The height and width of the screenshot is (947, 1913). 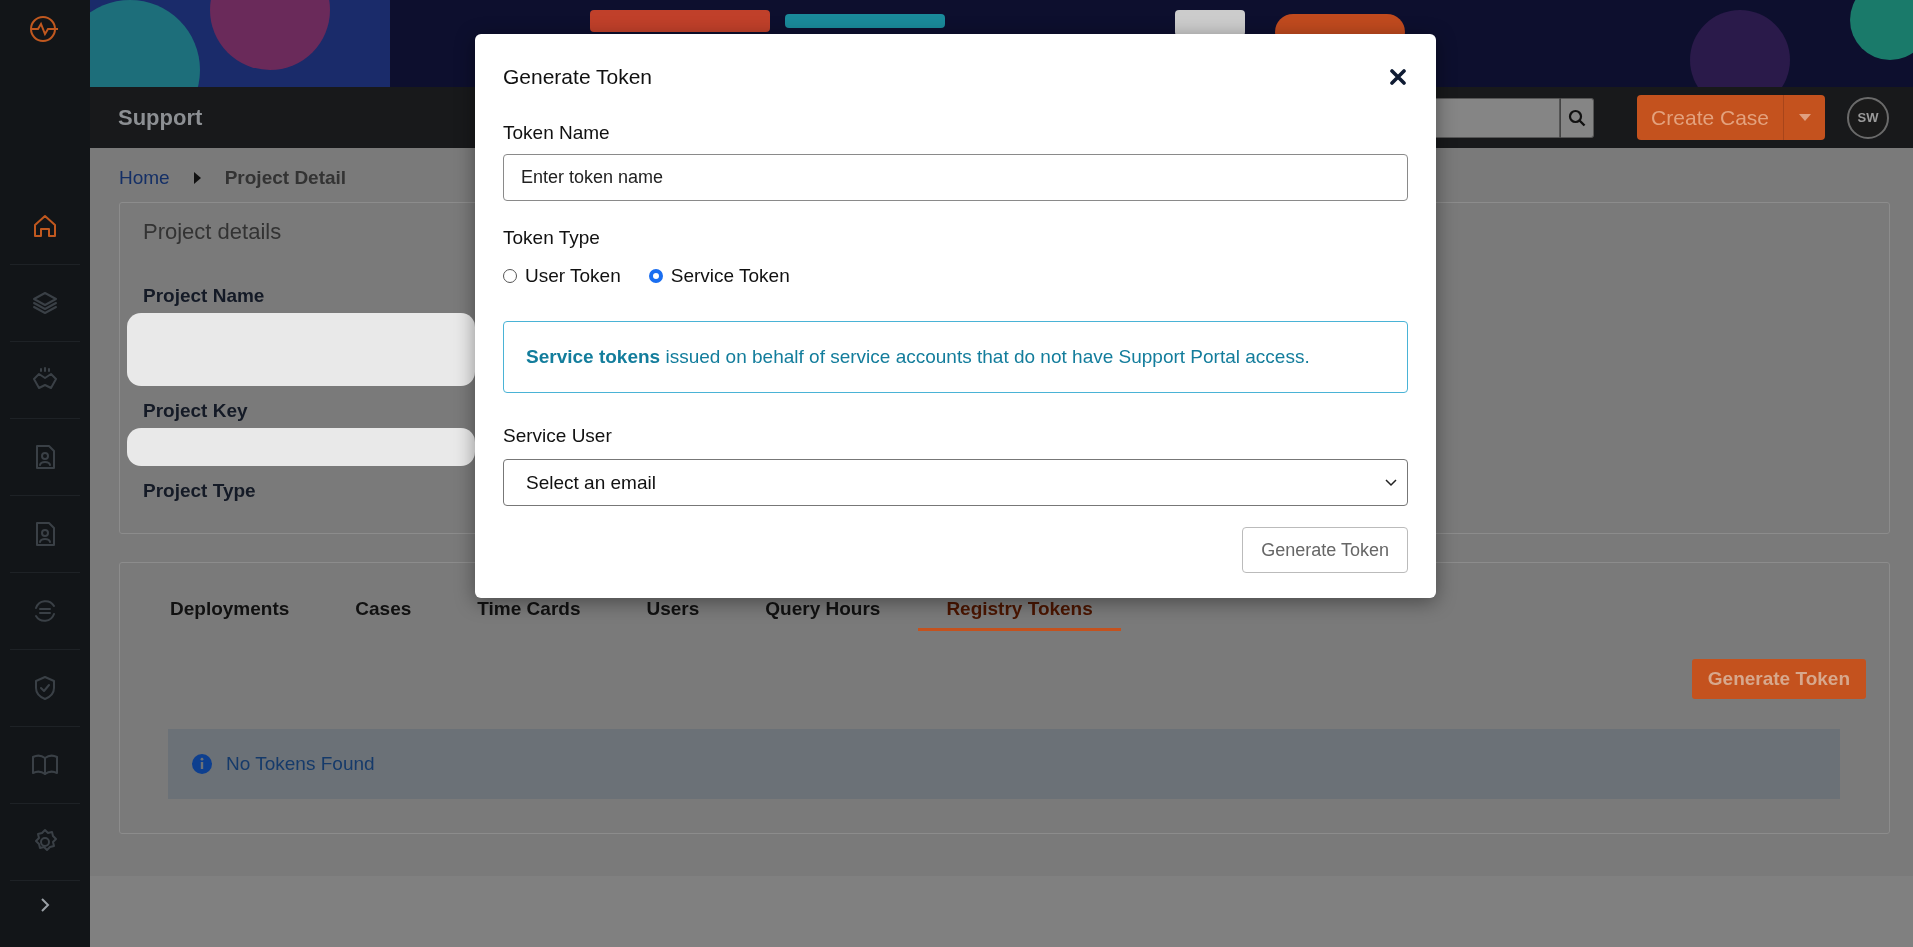 I want to click on field-label: Service User, so click(x=557, y=436).